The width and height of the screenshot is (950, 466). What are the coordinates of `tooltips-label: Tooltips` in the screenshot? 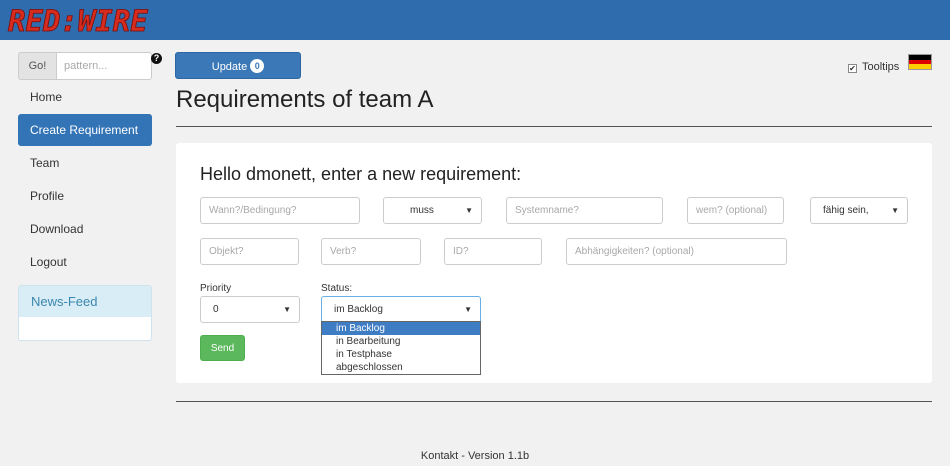 It's located at (881, 67).